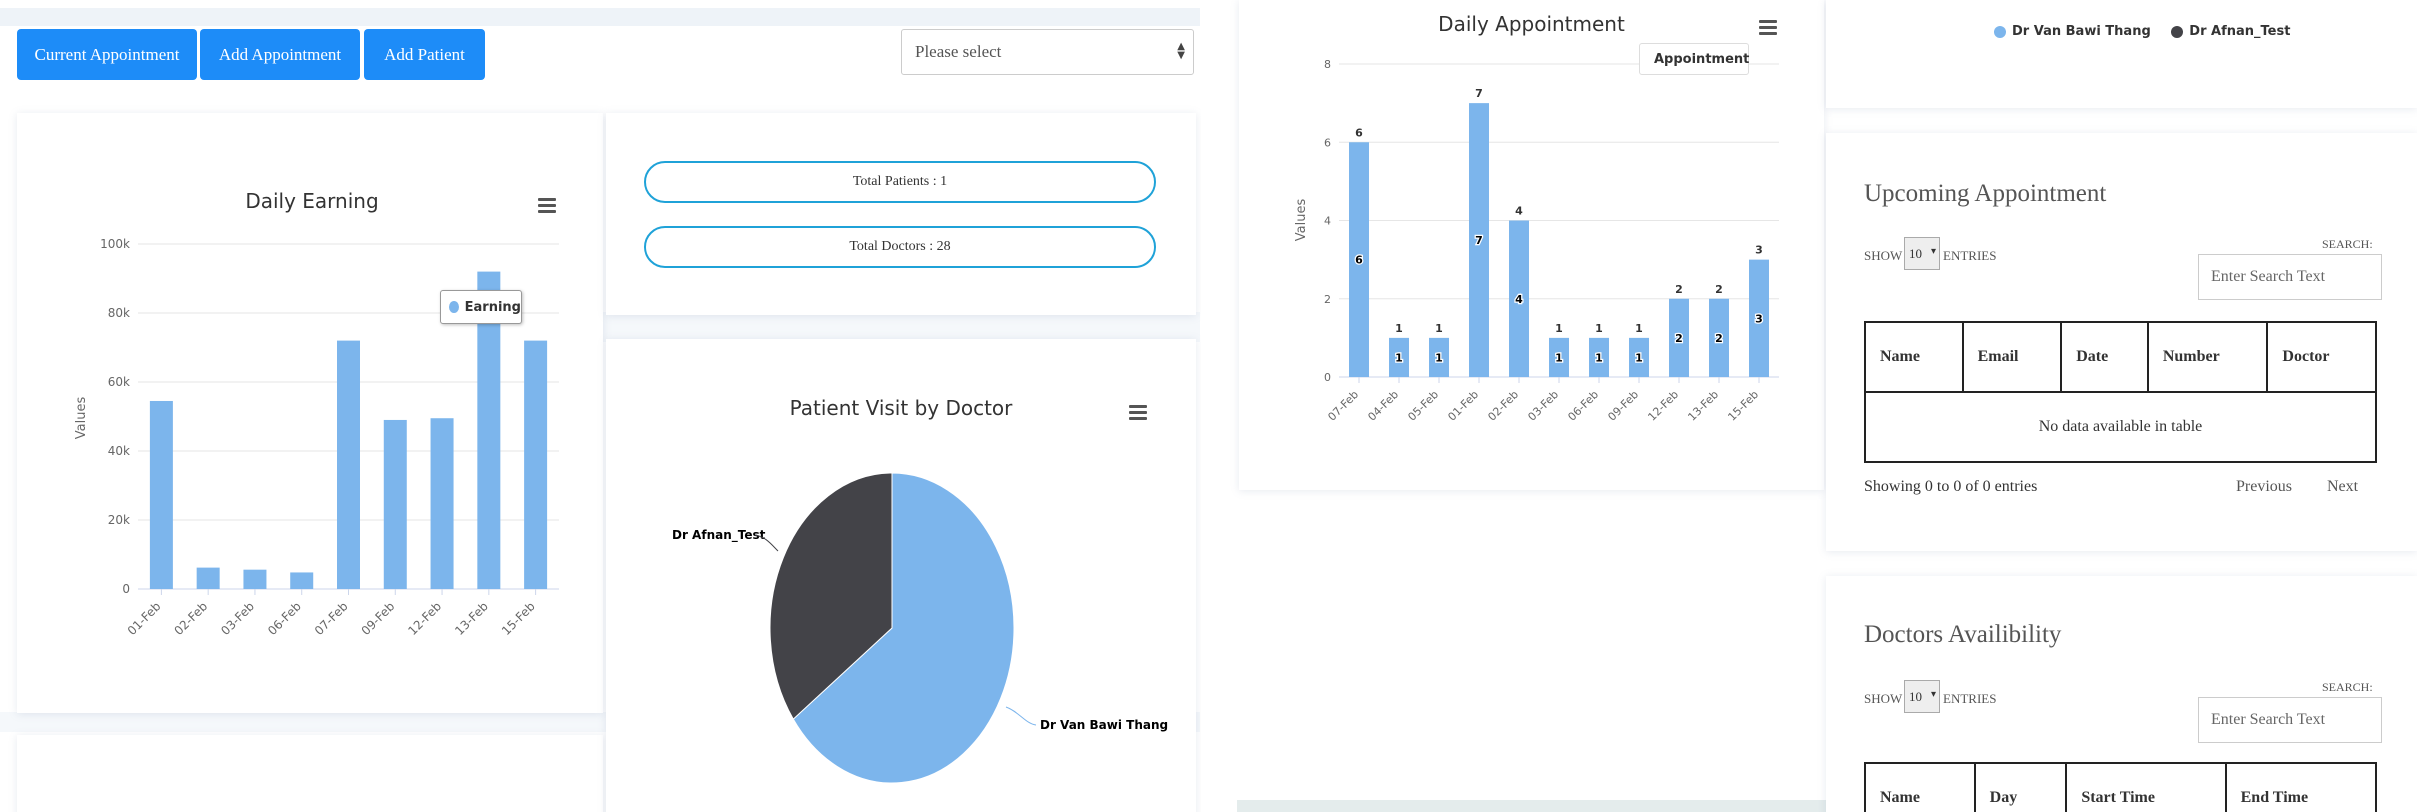 This screenshot has width=2417, height=812. I want to click on data-label: 3, so click(1759, 250).